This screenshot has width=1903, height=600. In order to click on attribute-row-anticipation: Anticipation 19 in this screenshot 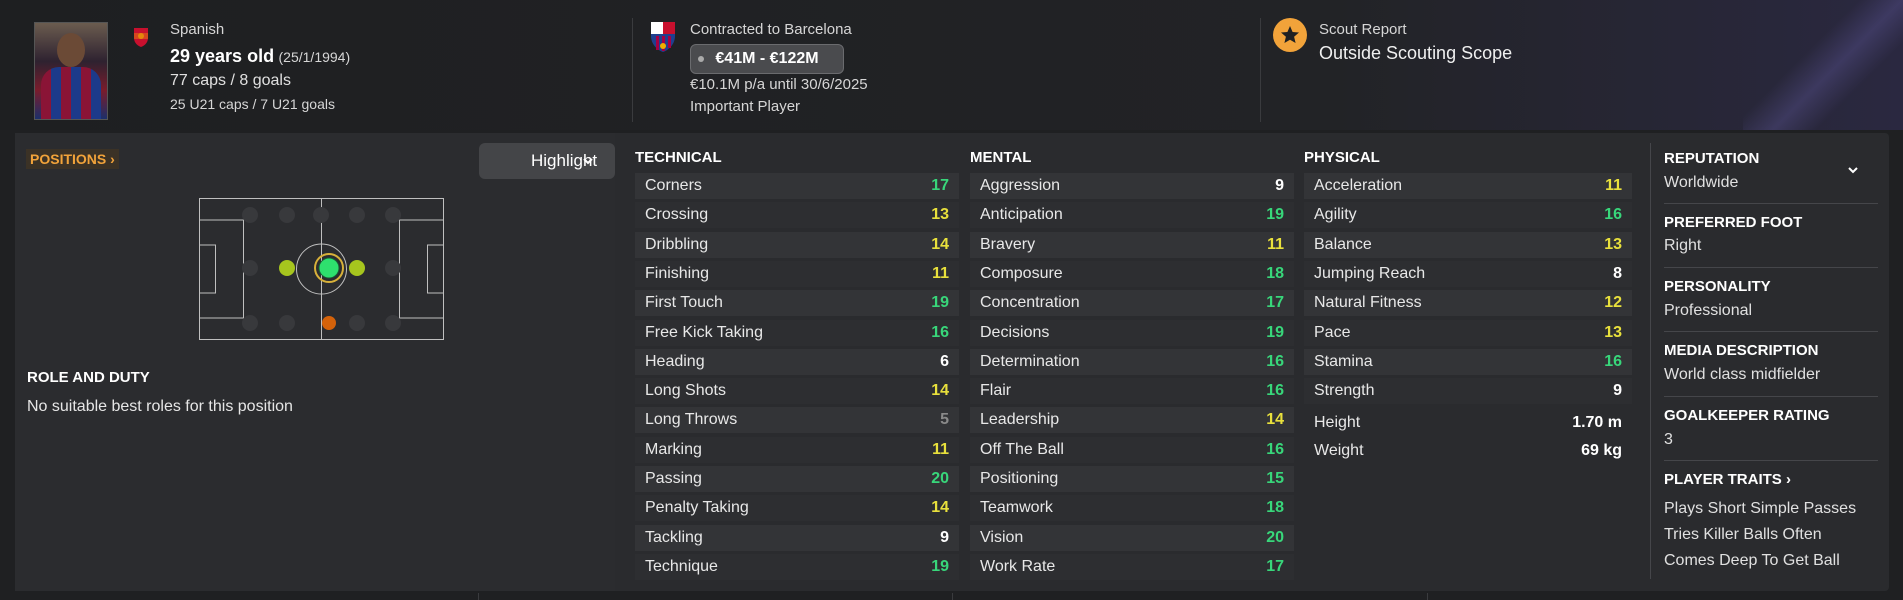, I will do `click(1132, 215)`.